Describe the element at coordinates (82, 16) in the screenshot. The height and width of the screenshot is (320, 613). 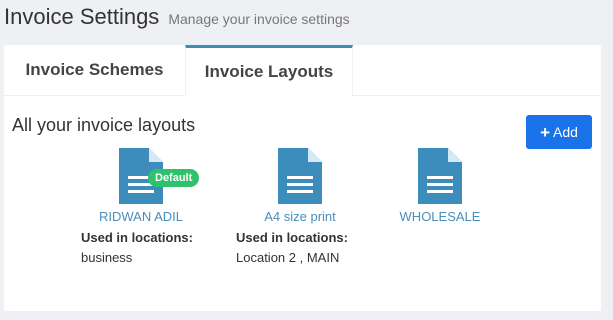
I see `page-title: Invoice Settings` at that location.